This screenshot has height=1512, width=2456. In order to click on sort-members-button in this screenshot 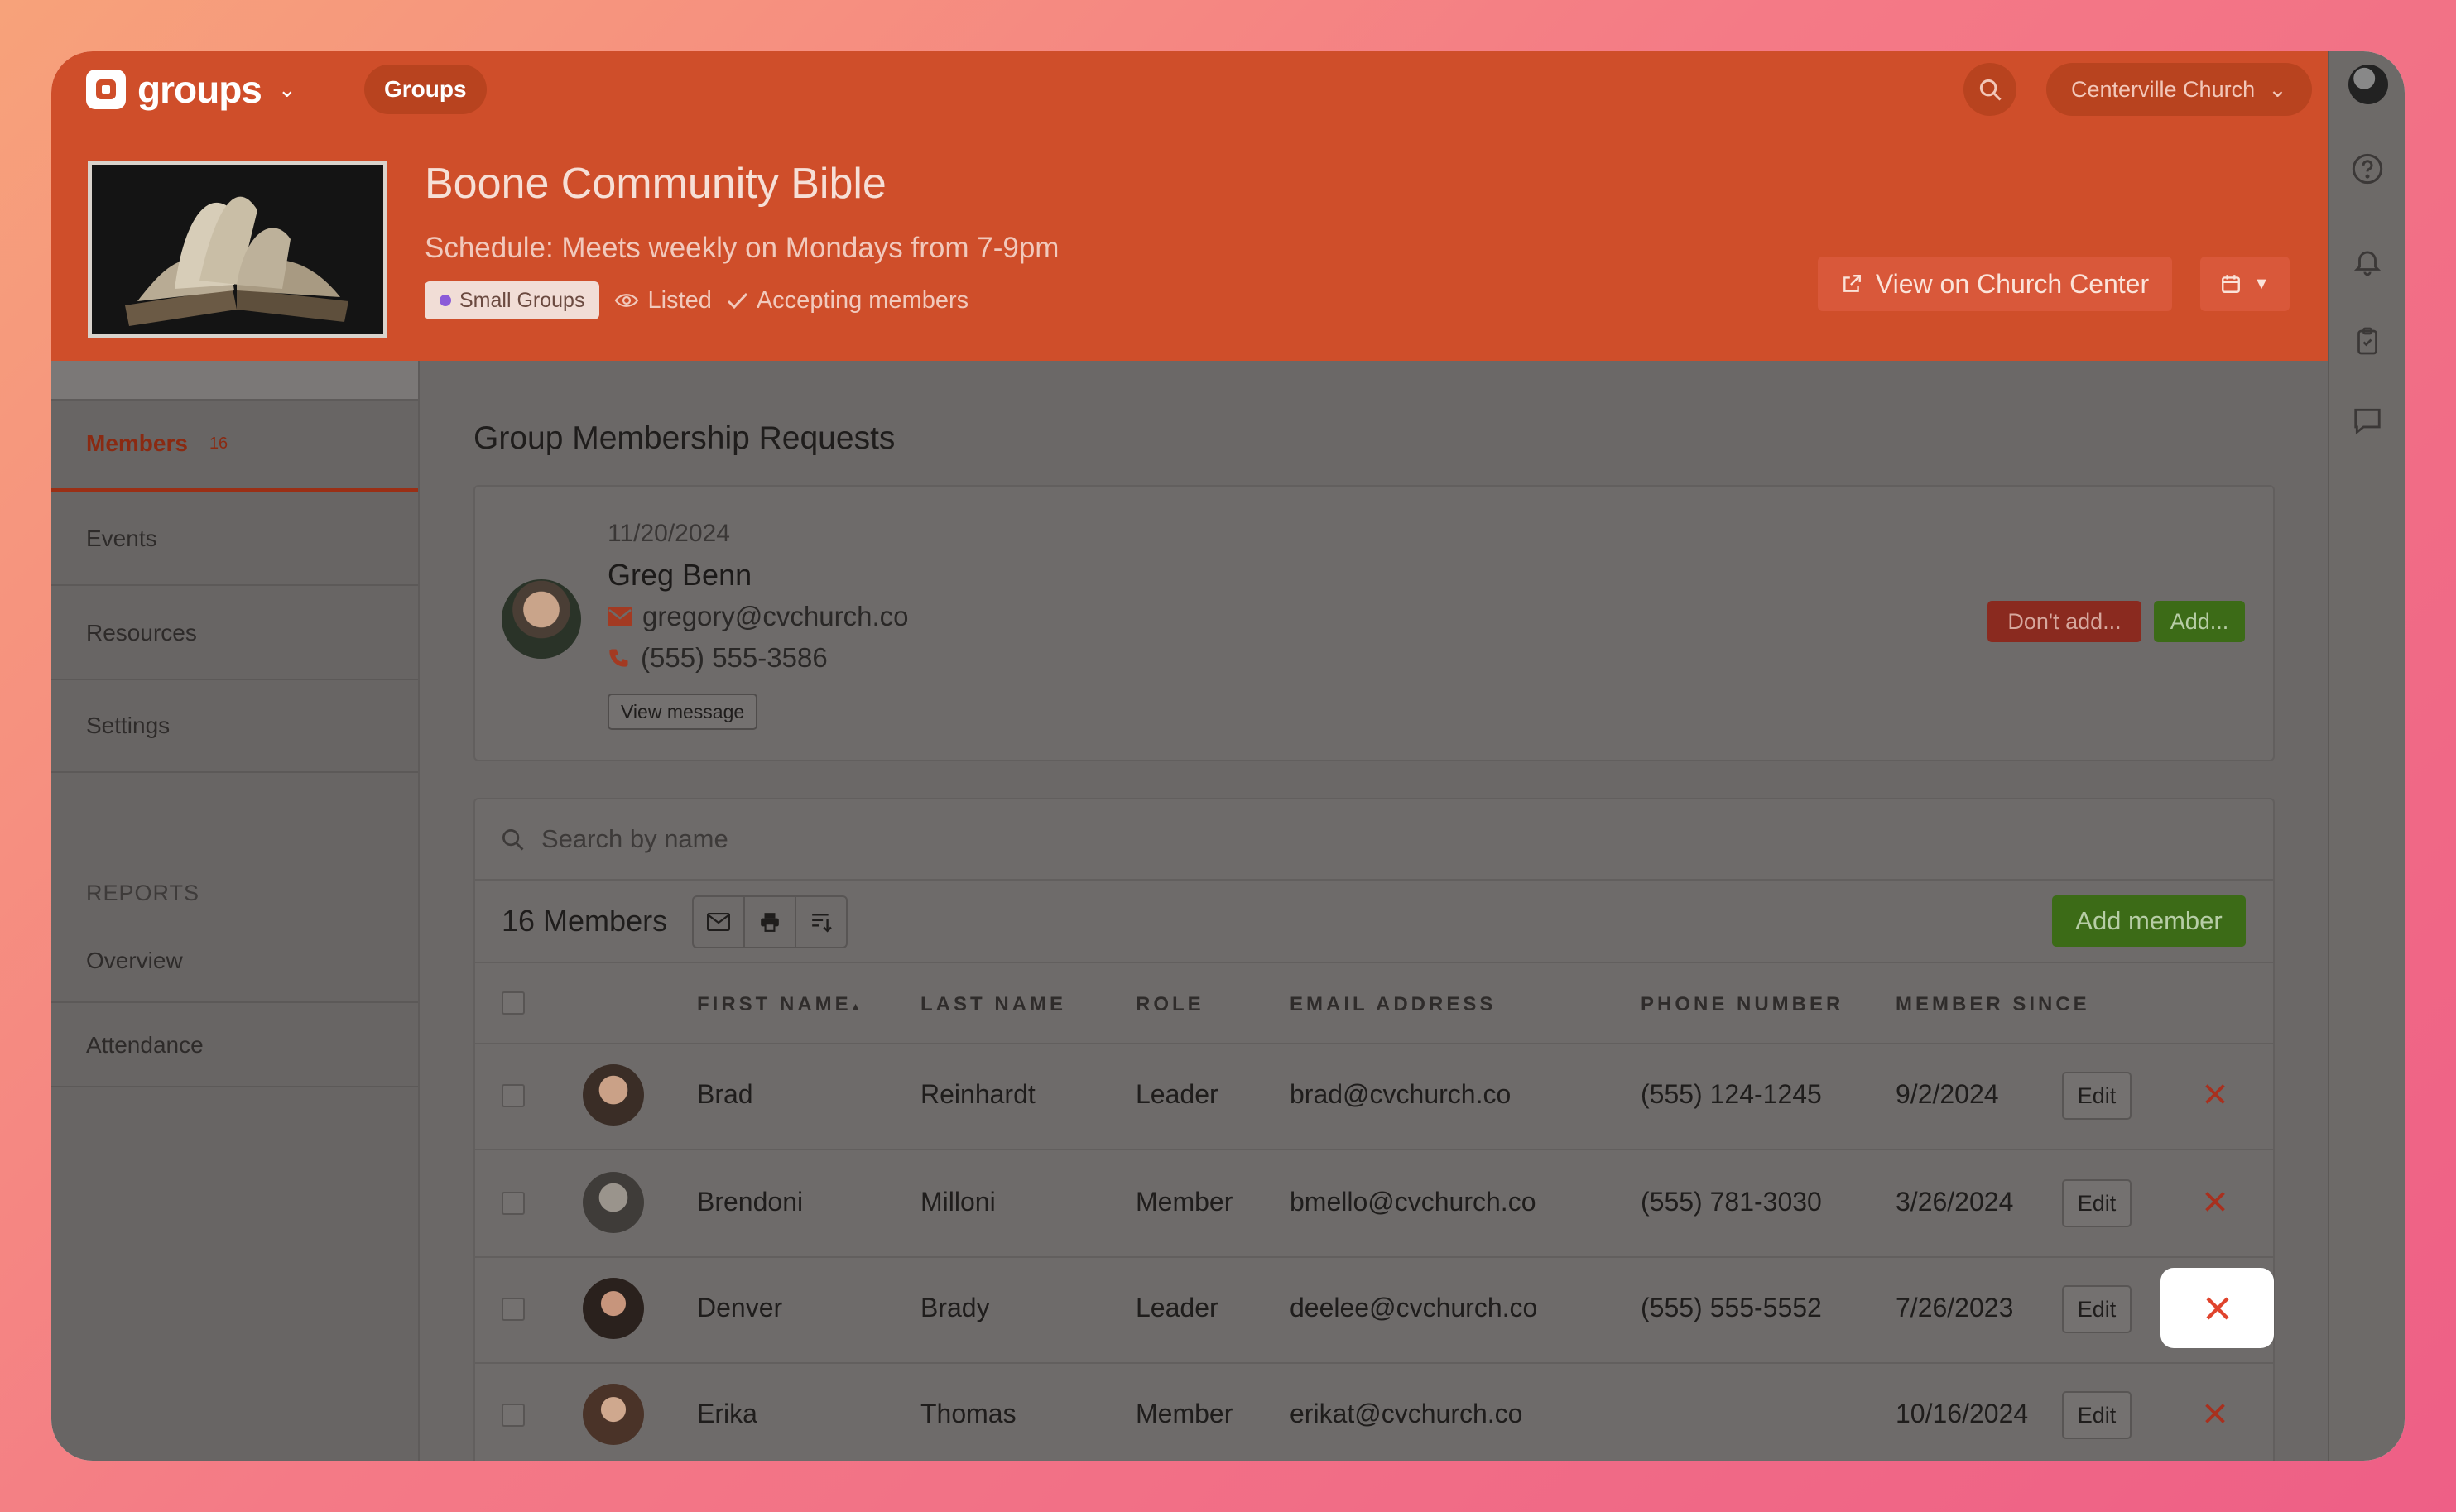, I will do `click(821, 922)`.